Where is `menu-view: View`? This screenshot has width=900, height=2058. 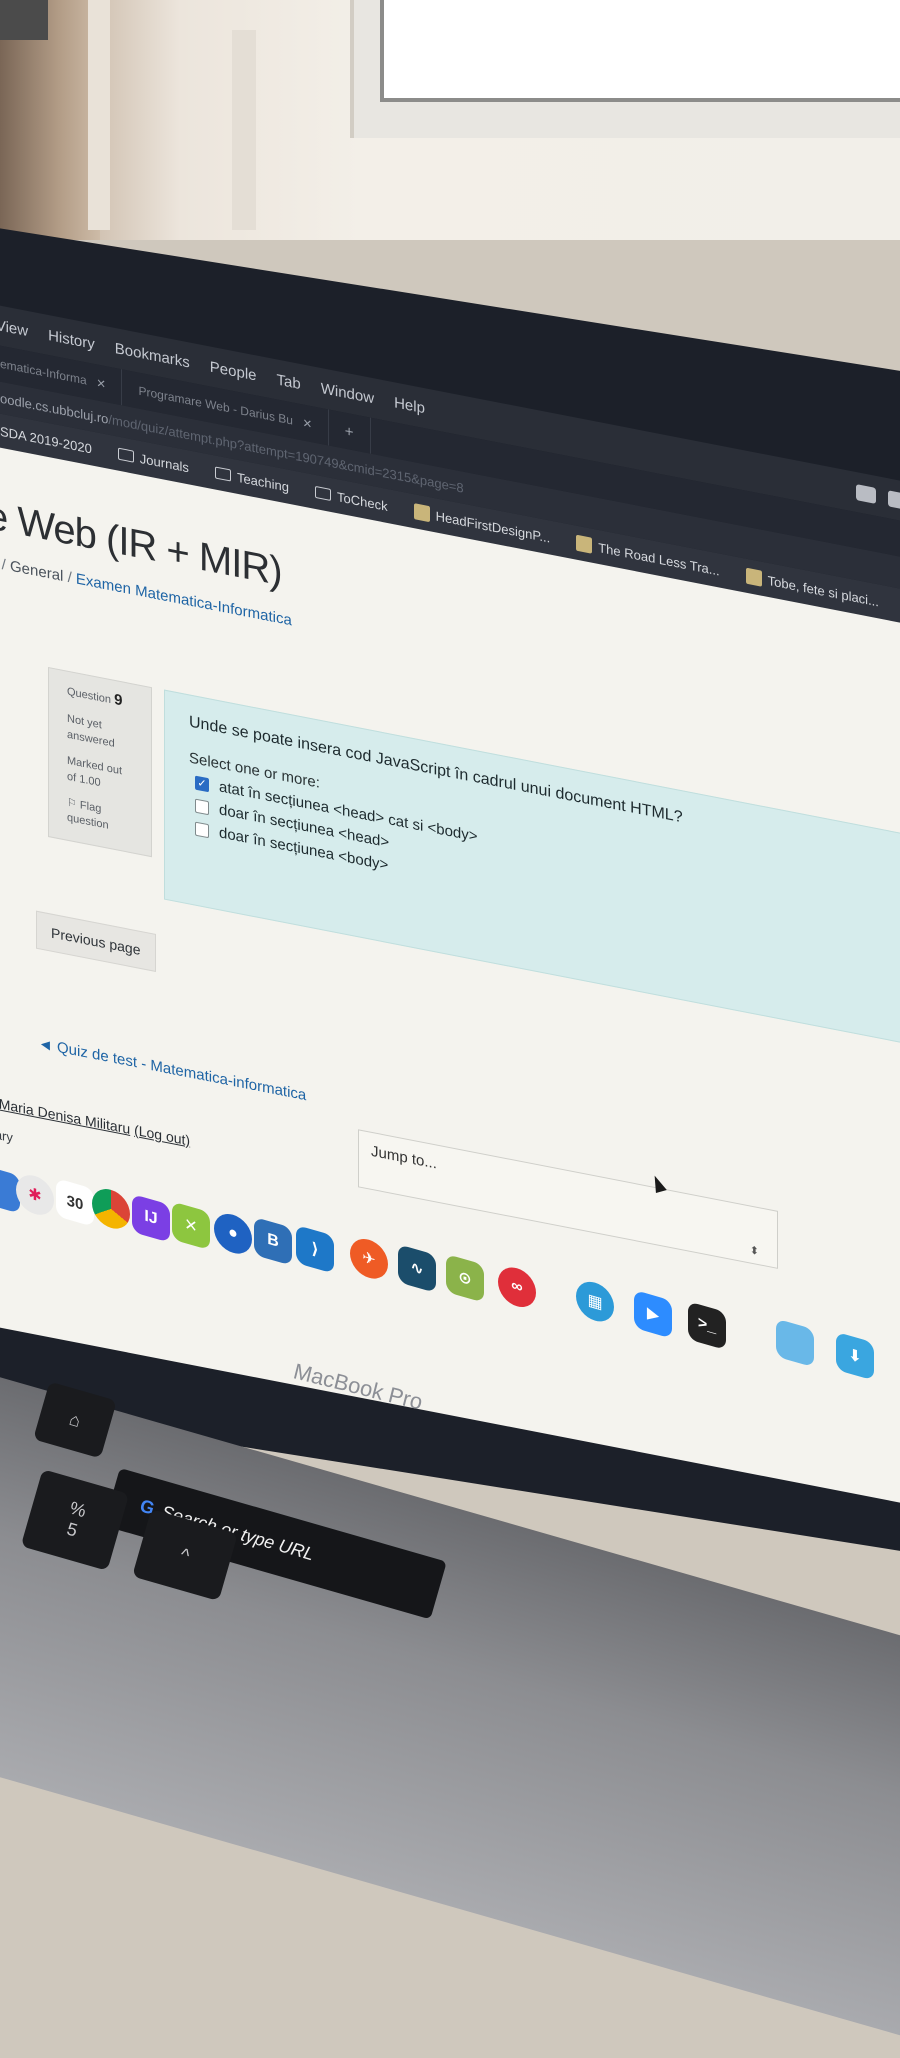 menu-view: View is located at coordinates (14, 327).